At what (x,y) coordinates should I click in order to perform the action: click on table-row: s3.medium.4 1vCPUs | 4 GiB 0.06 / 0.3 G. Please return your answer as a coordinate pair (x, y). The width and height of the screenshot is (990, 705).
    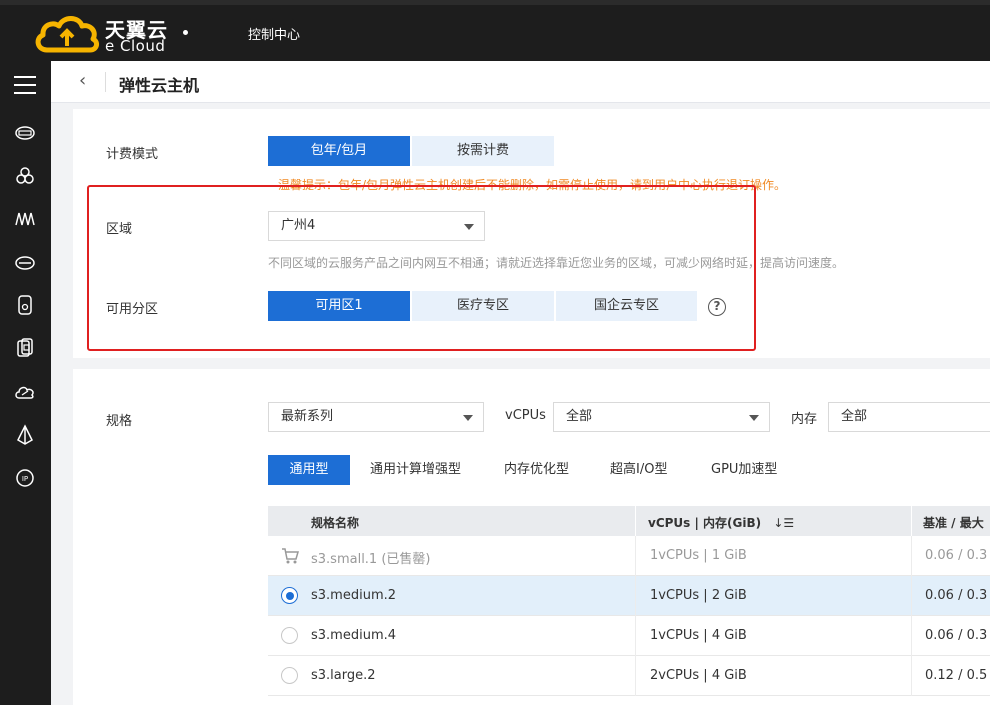
    Looking at the image, I should click on (629, 636).